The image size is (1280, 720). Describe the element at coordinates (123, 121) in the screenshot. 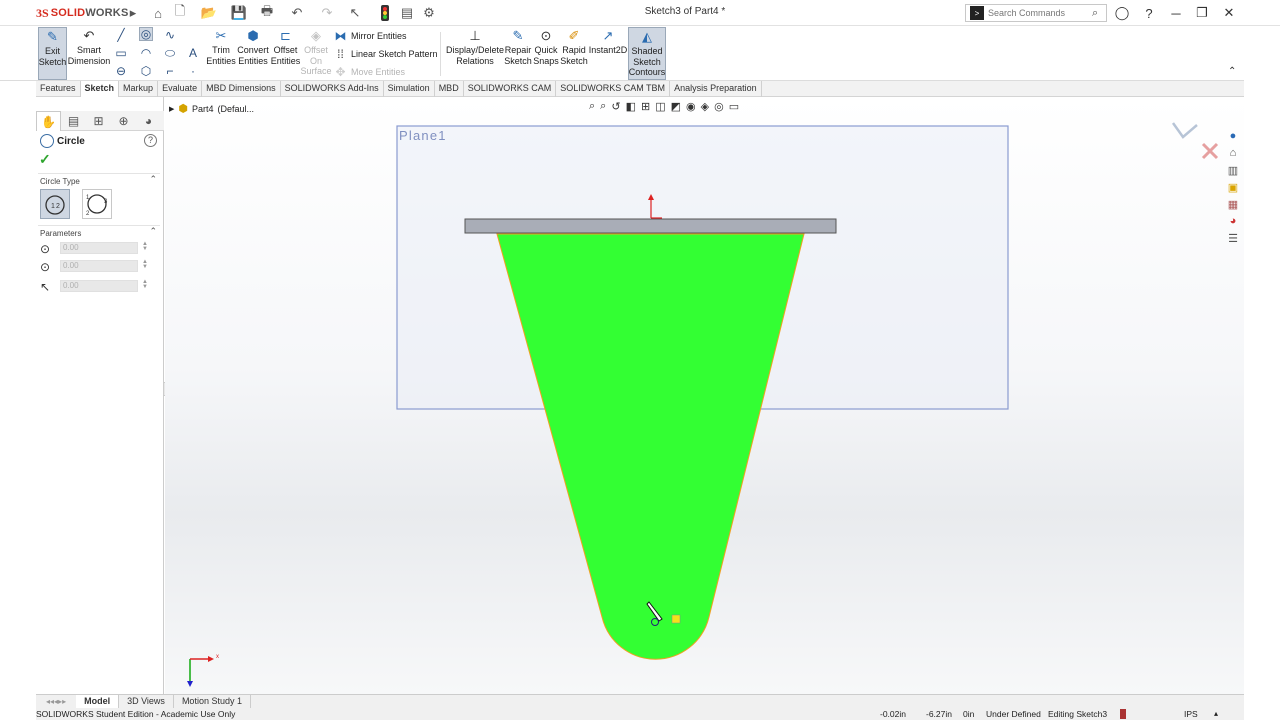

I see `dimxpert-tab-icon: ⊕` at that location.